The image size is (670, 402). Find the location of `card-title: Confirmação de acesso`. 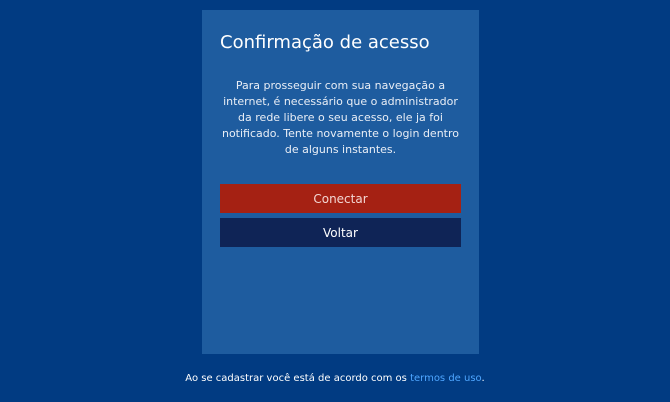

card-title: Confirmação de acesso is located at coordinates (325, 42).